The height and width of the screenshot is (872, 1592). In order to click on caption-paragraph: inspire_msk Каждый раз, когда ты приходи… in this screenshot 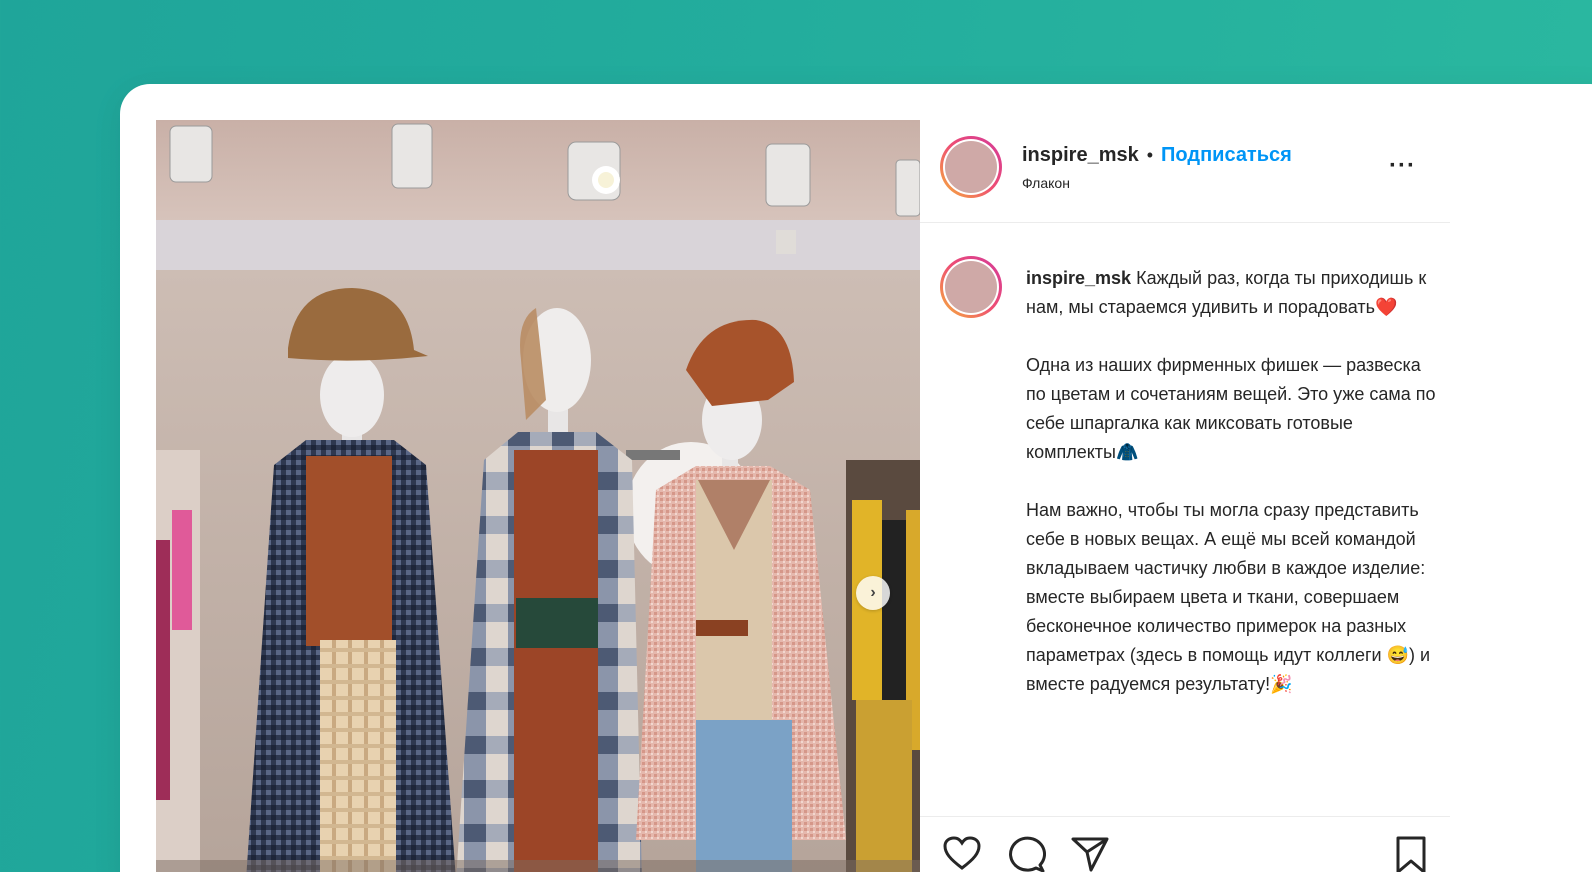, I will do `click(1231, 293)`.